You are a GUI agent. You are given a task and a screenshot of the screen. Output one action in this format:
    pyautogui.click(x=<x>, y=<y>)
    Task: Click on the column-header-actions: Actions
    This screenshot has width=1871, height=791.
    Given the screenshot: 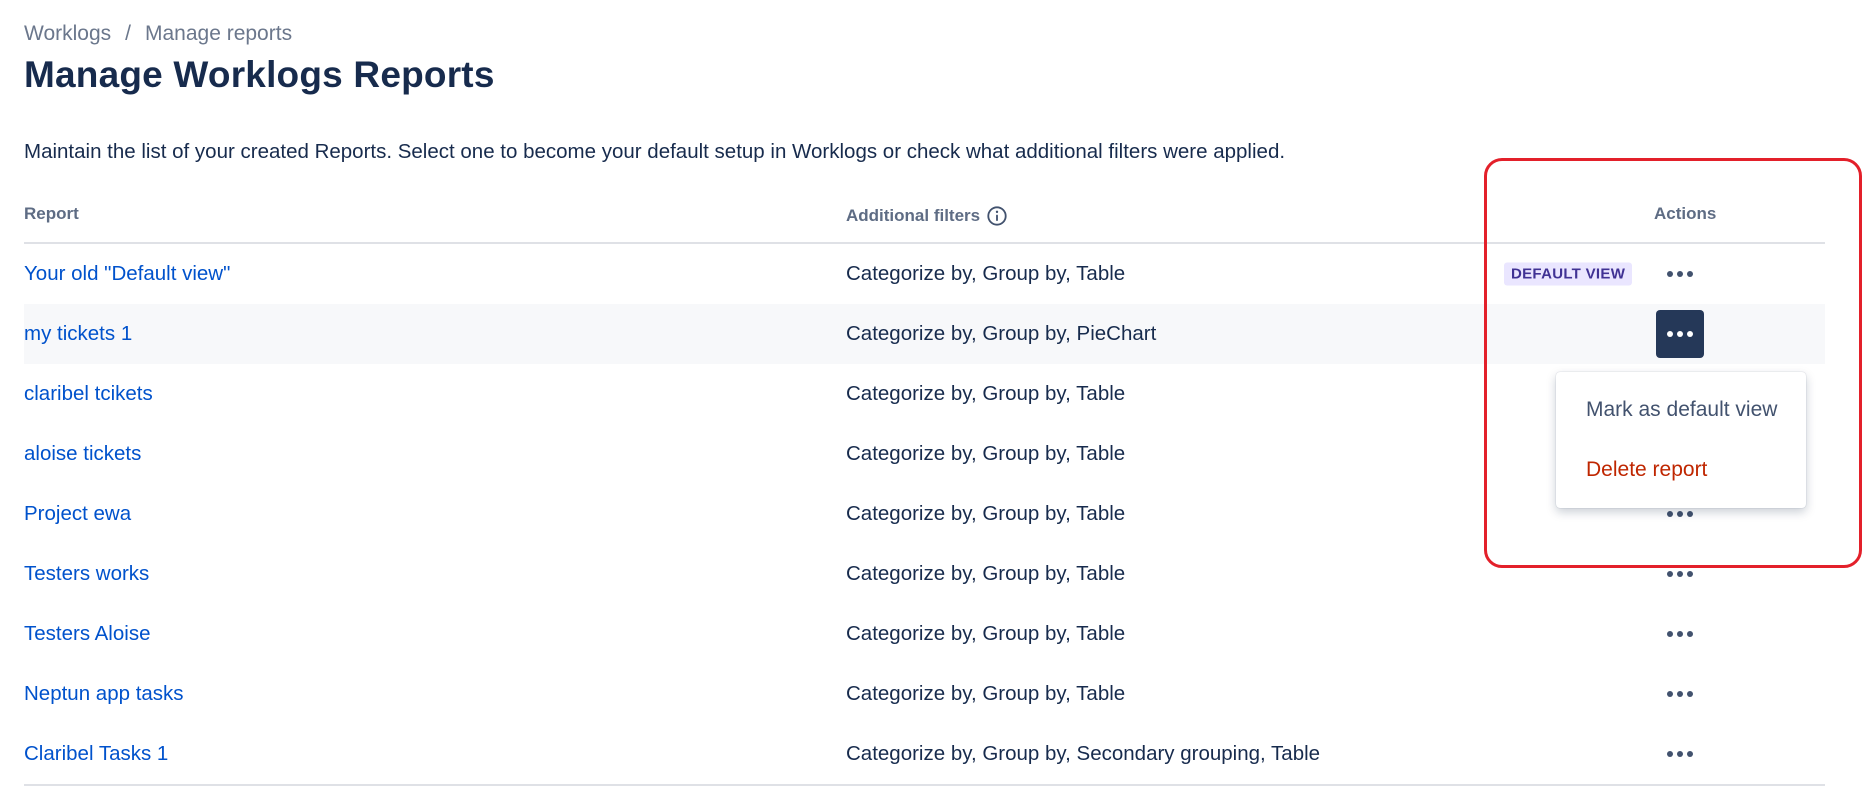 What is the action you would take?
    pyautogui.click(x=1685, y=213)
    